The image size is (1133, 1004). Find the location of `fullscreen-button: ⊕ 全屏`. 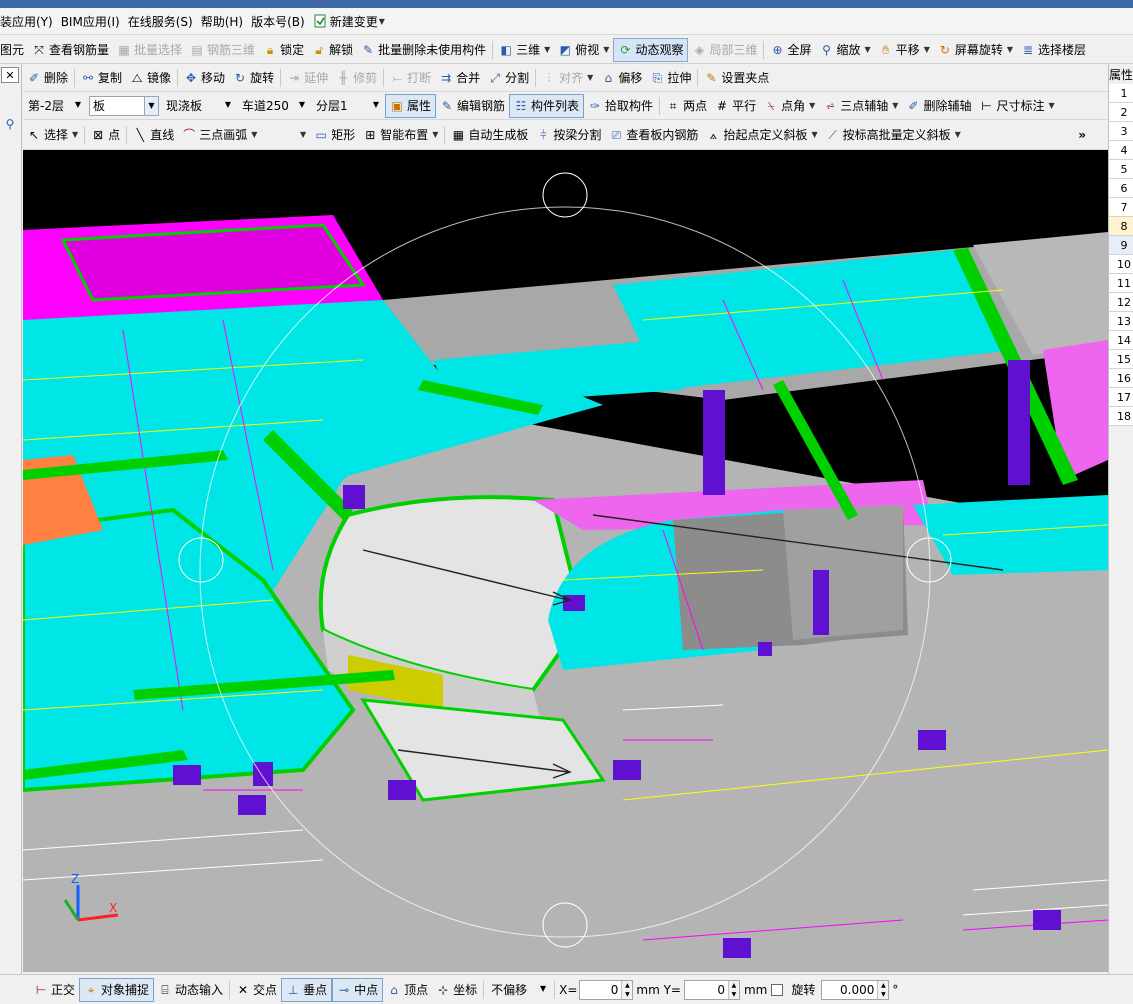

fullscreen-button: ⊕ 全屏 is located at coordinates (790, 50).